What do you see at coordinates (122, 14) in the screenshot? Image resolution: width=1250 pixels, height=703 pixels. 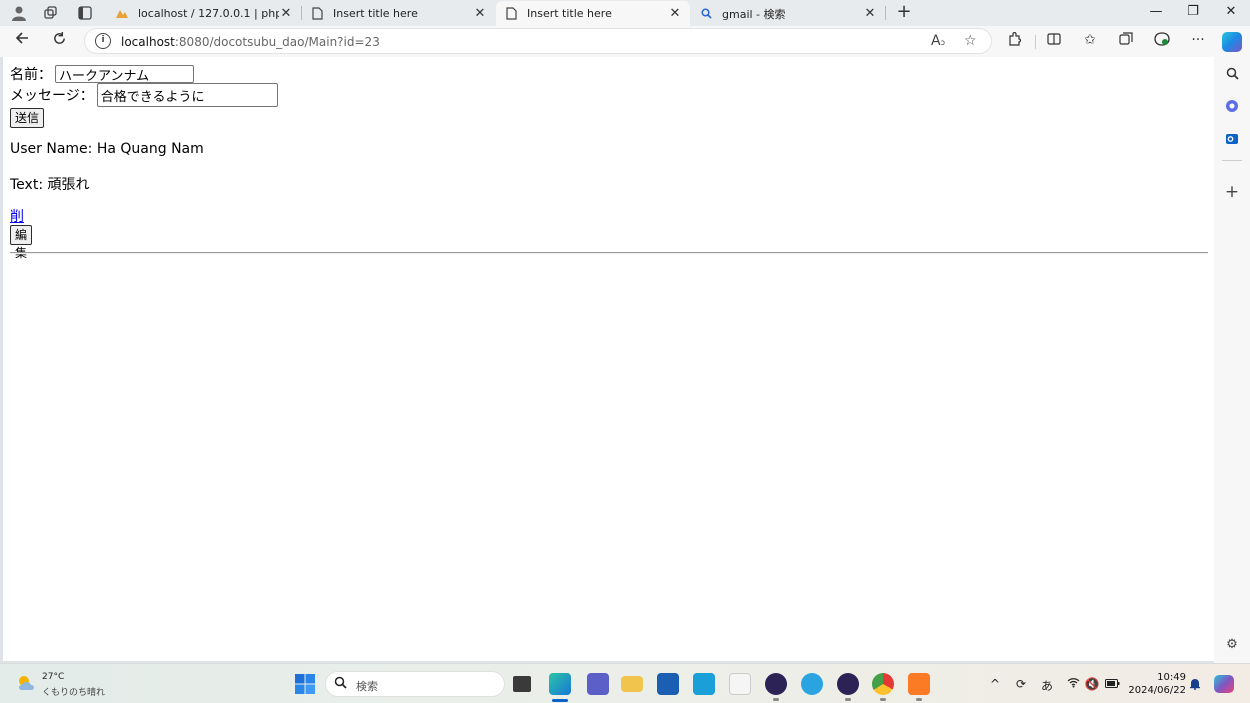 I see `phpmyadmin-icon` at bounding box center [122, 14].